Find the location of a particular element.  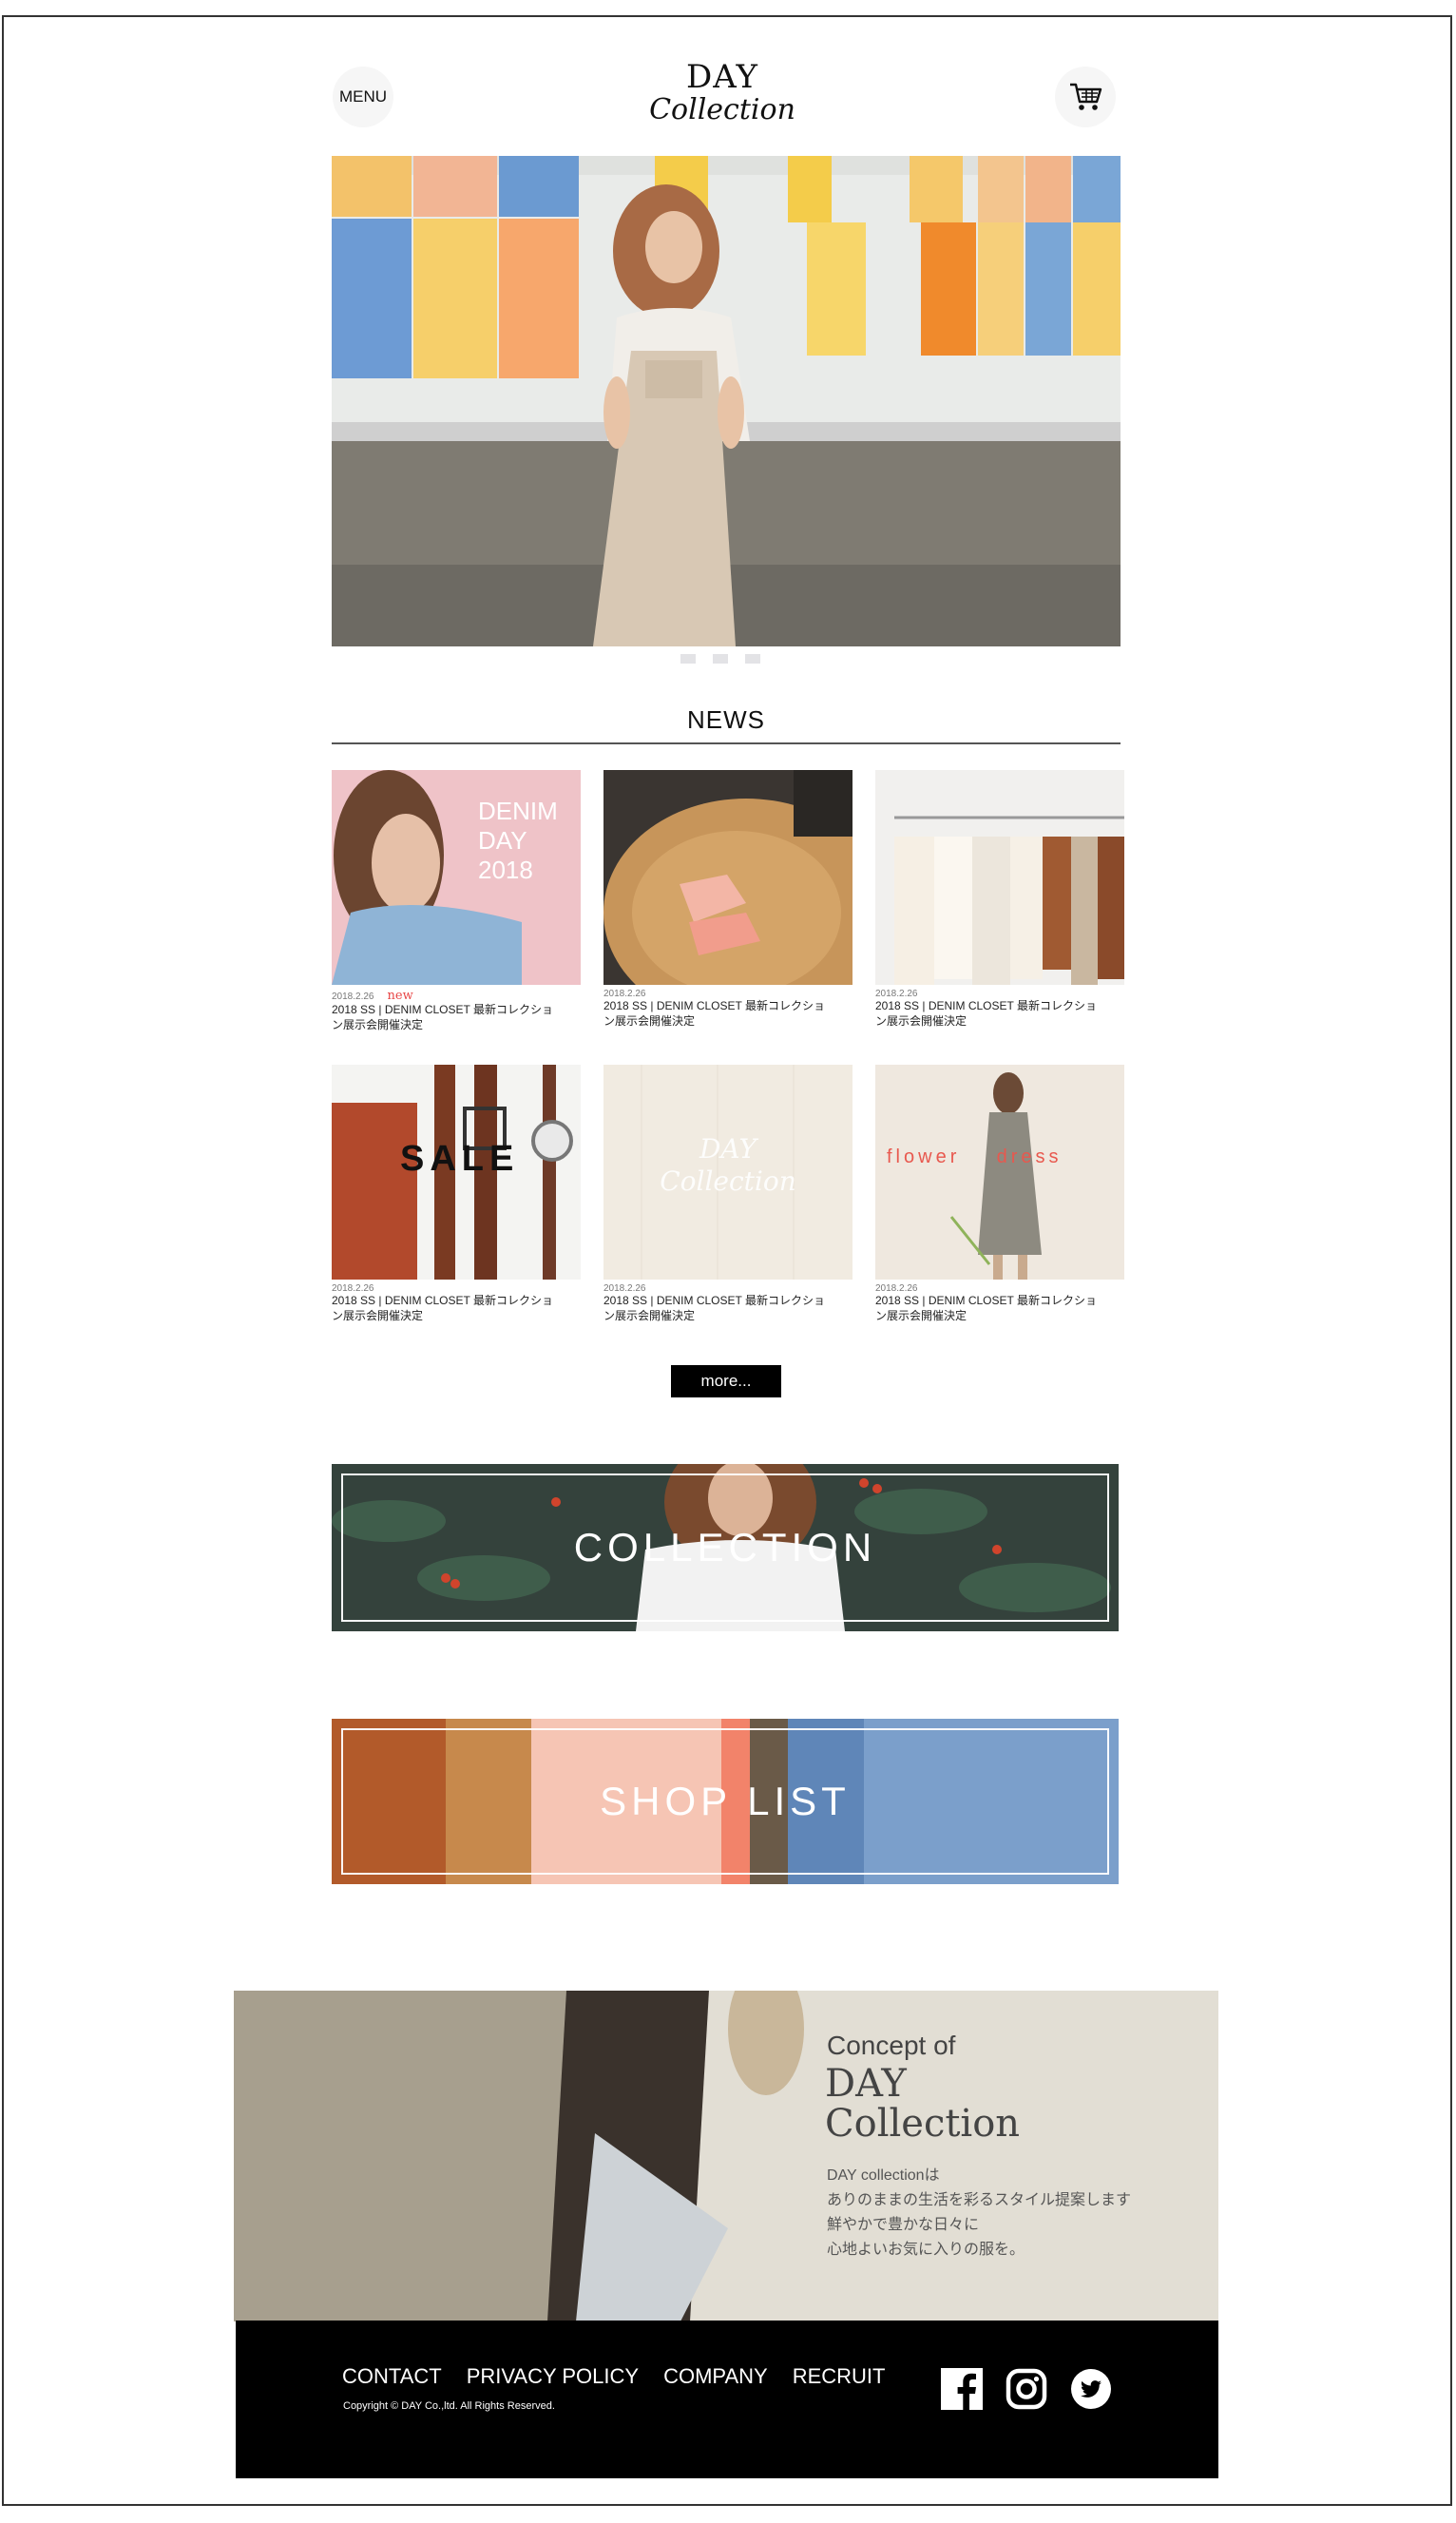

carousel-dots is located at coordinates (720, 659).